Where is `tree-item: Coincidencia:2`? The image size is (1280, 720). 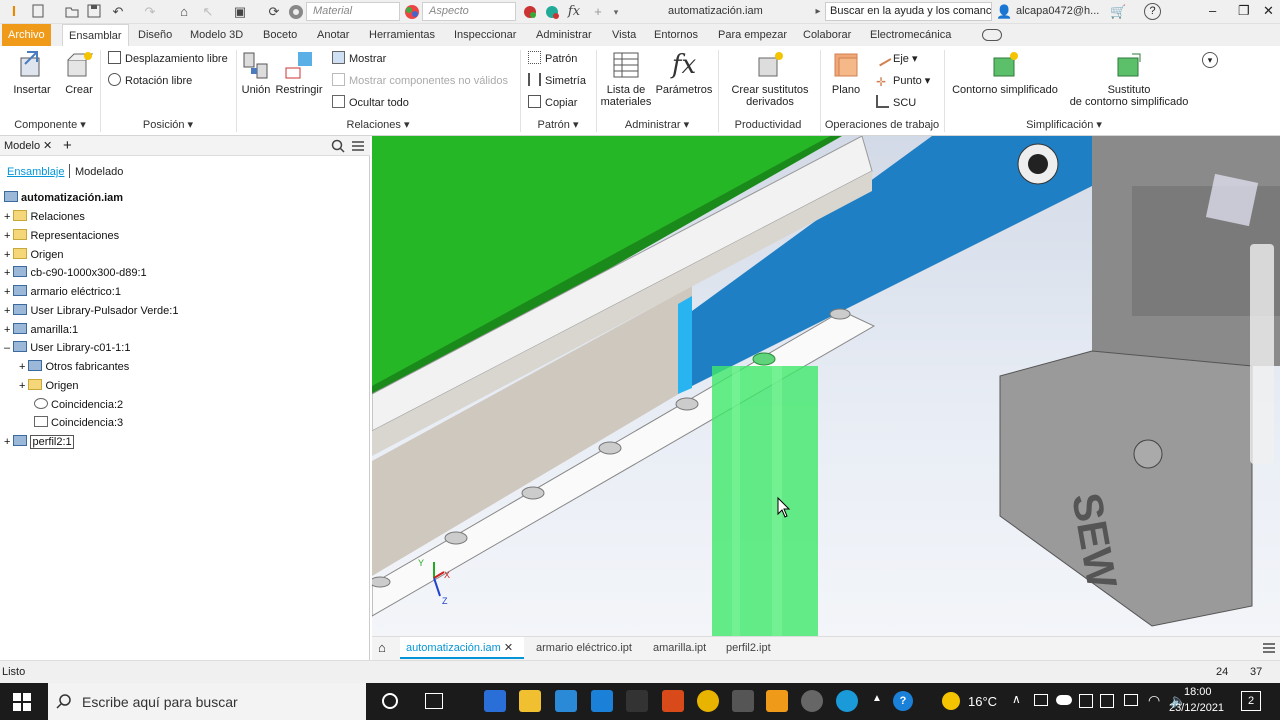
tree-item: Coincidencia:2 is located at coordinates (78, 405).